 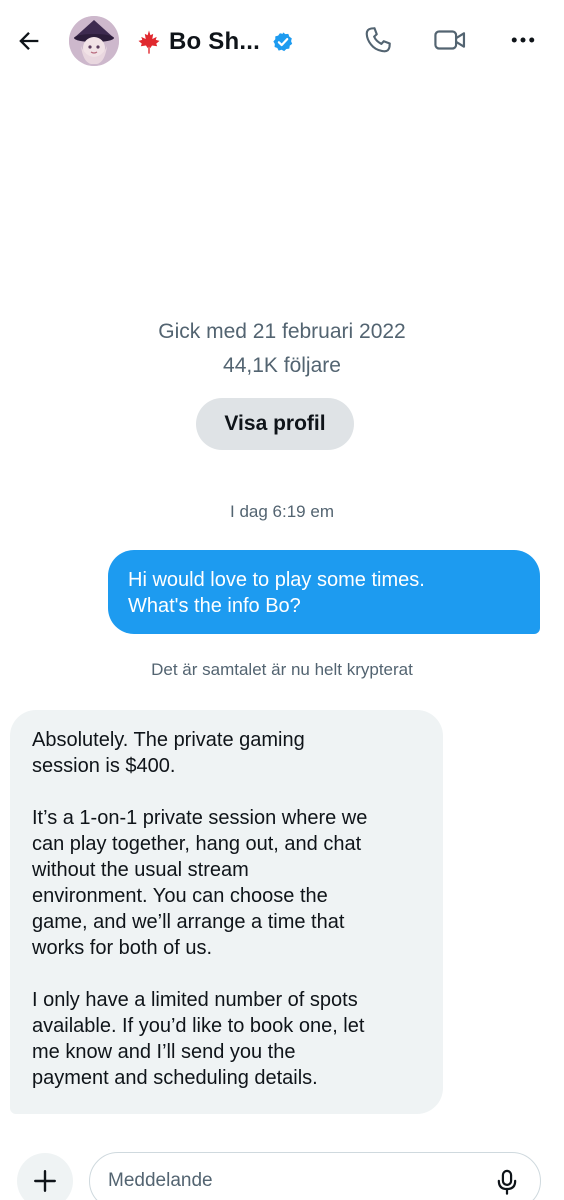 What do you see at coordinates (197, 844) in the screenshot?
I see `message-line: can play together, hang out, and chat` at bounding box center [197, 844].